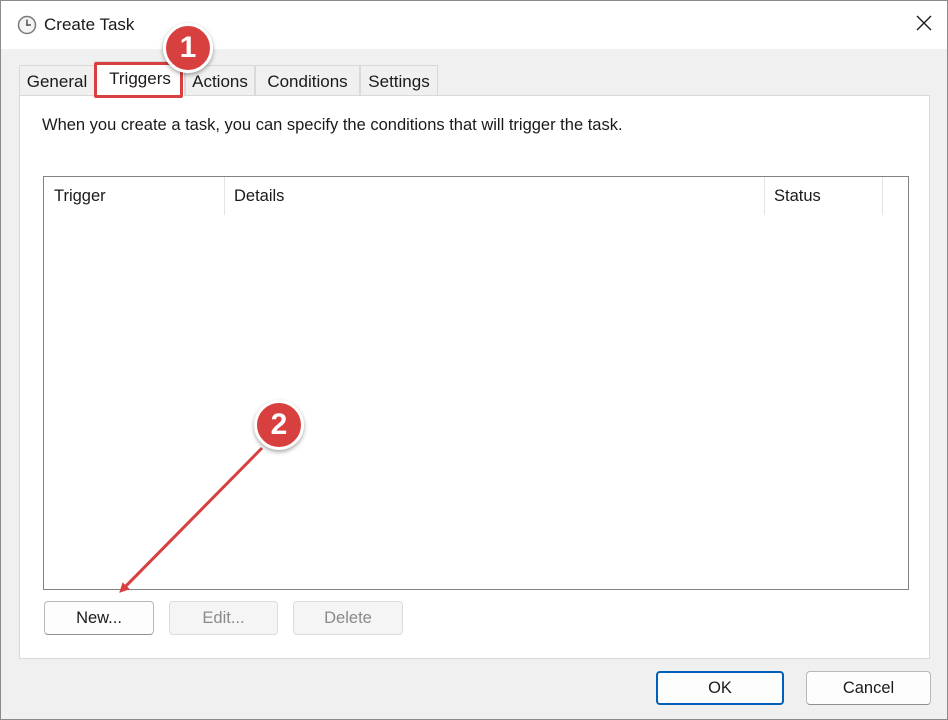 The image size is (948, 720). Describe the element at coordinates (823, 196) in the screenshot. I see `column-header-status: Status` at that location.